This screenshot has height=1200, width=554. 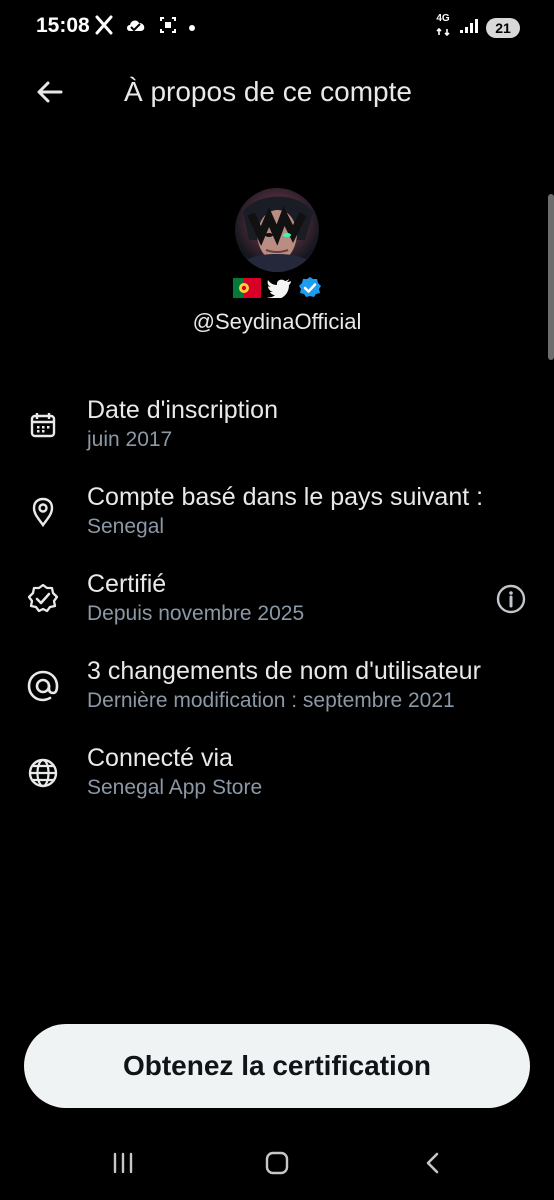 What do you see at coordinates (277, 27) in the screenshot?
I see `status-bar: 15:08 4G 21` at bounding box center [277, 27].